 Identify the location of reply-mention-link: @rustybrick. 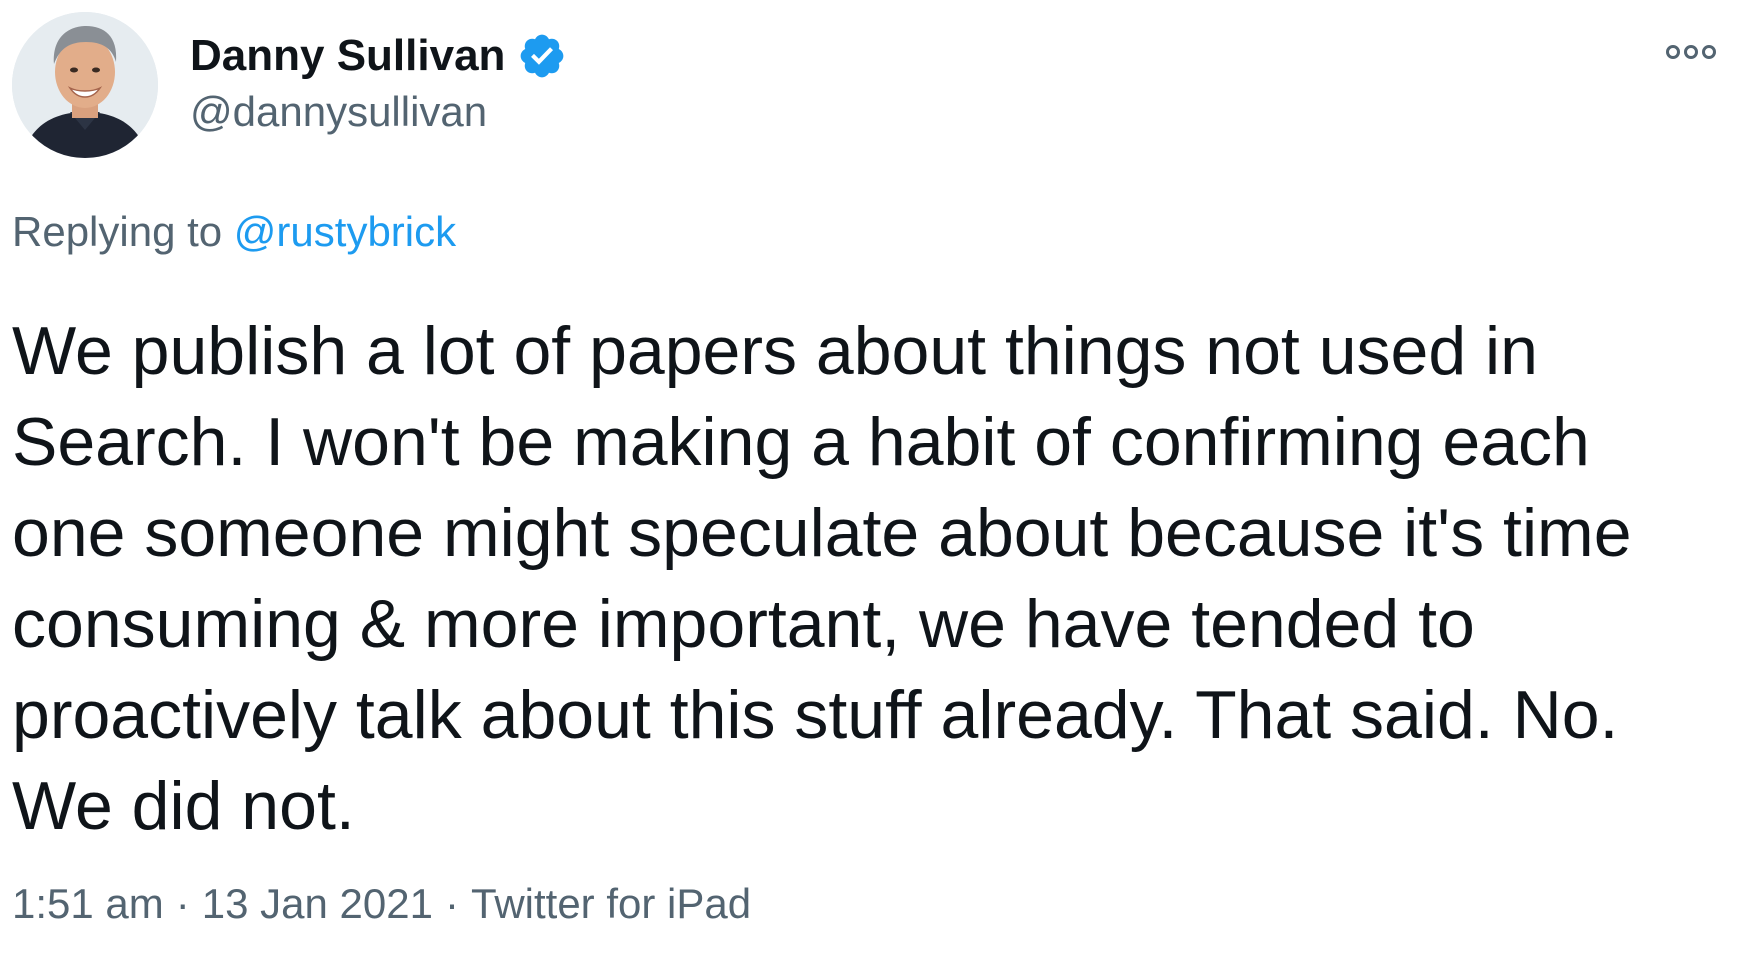
(345, 231).